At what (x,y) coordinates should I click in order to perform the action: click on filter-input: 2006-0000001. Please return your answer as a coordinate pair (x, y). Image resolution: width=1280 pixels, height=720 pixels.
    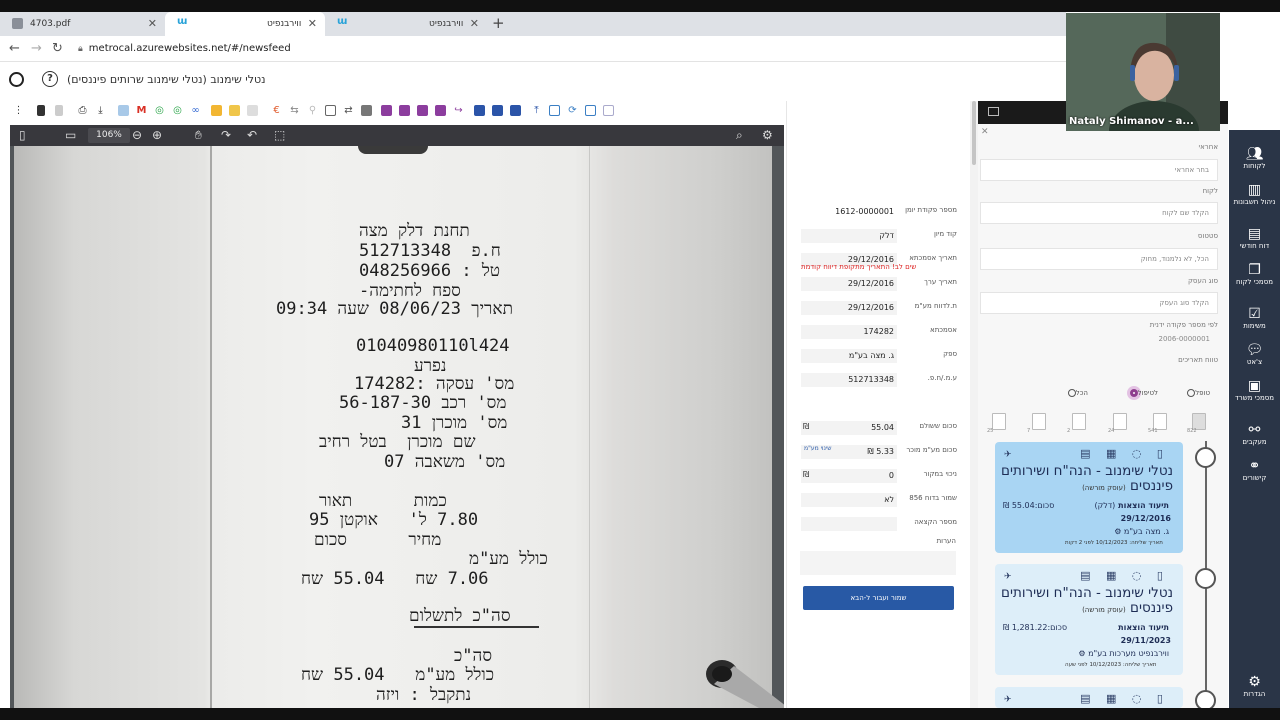
    Looking at the image, I should click on (1099, 340).